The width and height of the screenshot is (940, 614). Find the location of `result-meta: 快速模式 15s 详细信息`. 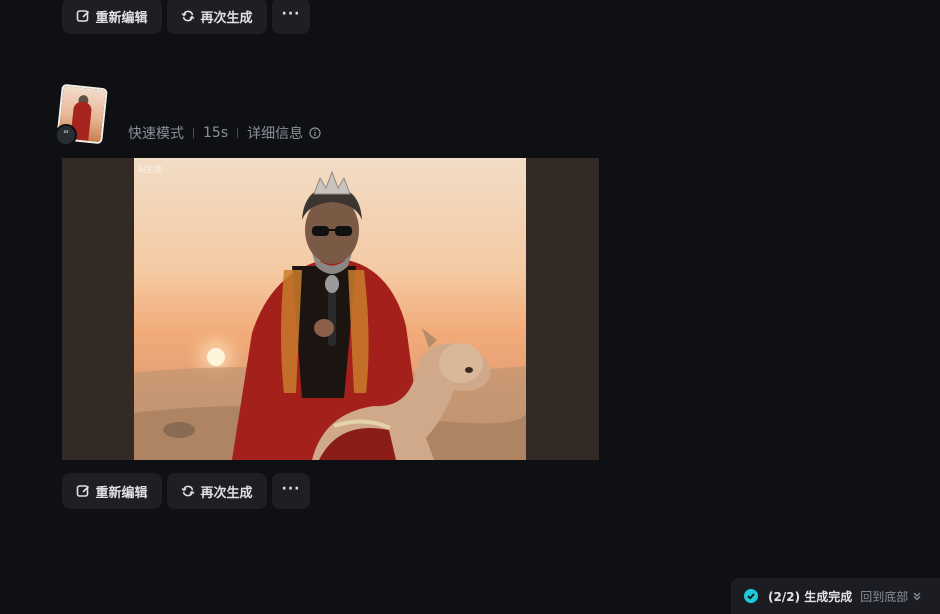

result-meta: 快速模式 15s 详细信息 is located at coordinates (224, 133).